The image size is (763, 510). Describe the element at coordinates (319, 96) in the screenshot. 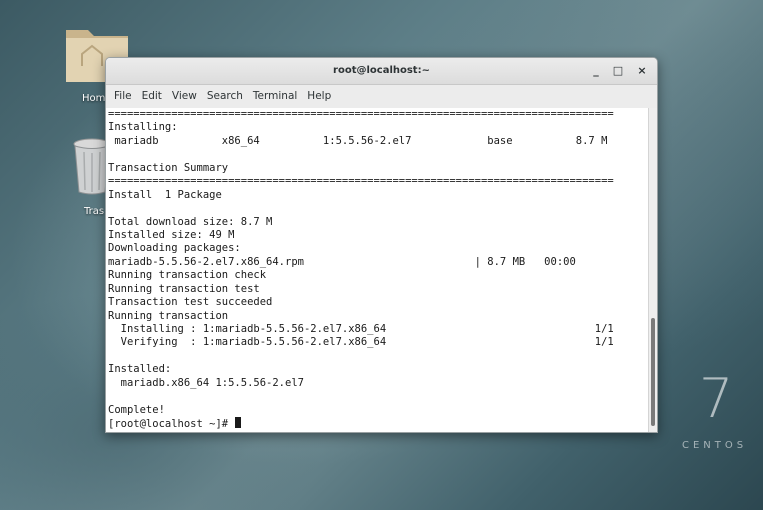

I see `menu-help: Help` at that location.